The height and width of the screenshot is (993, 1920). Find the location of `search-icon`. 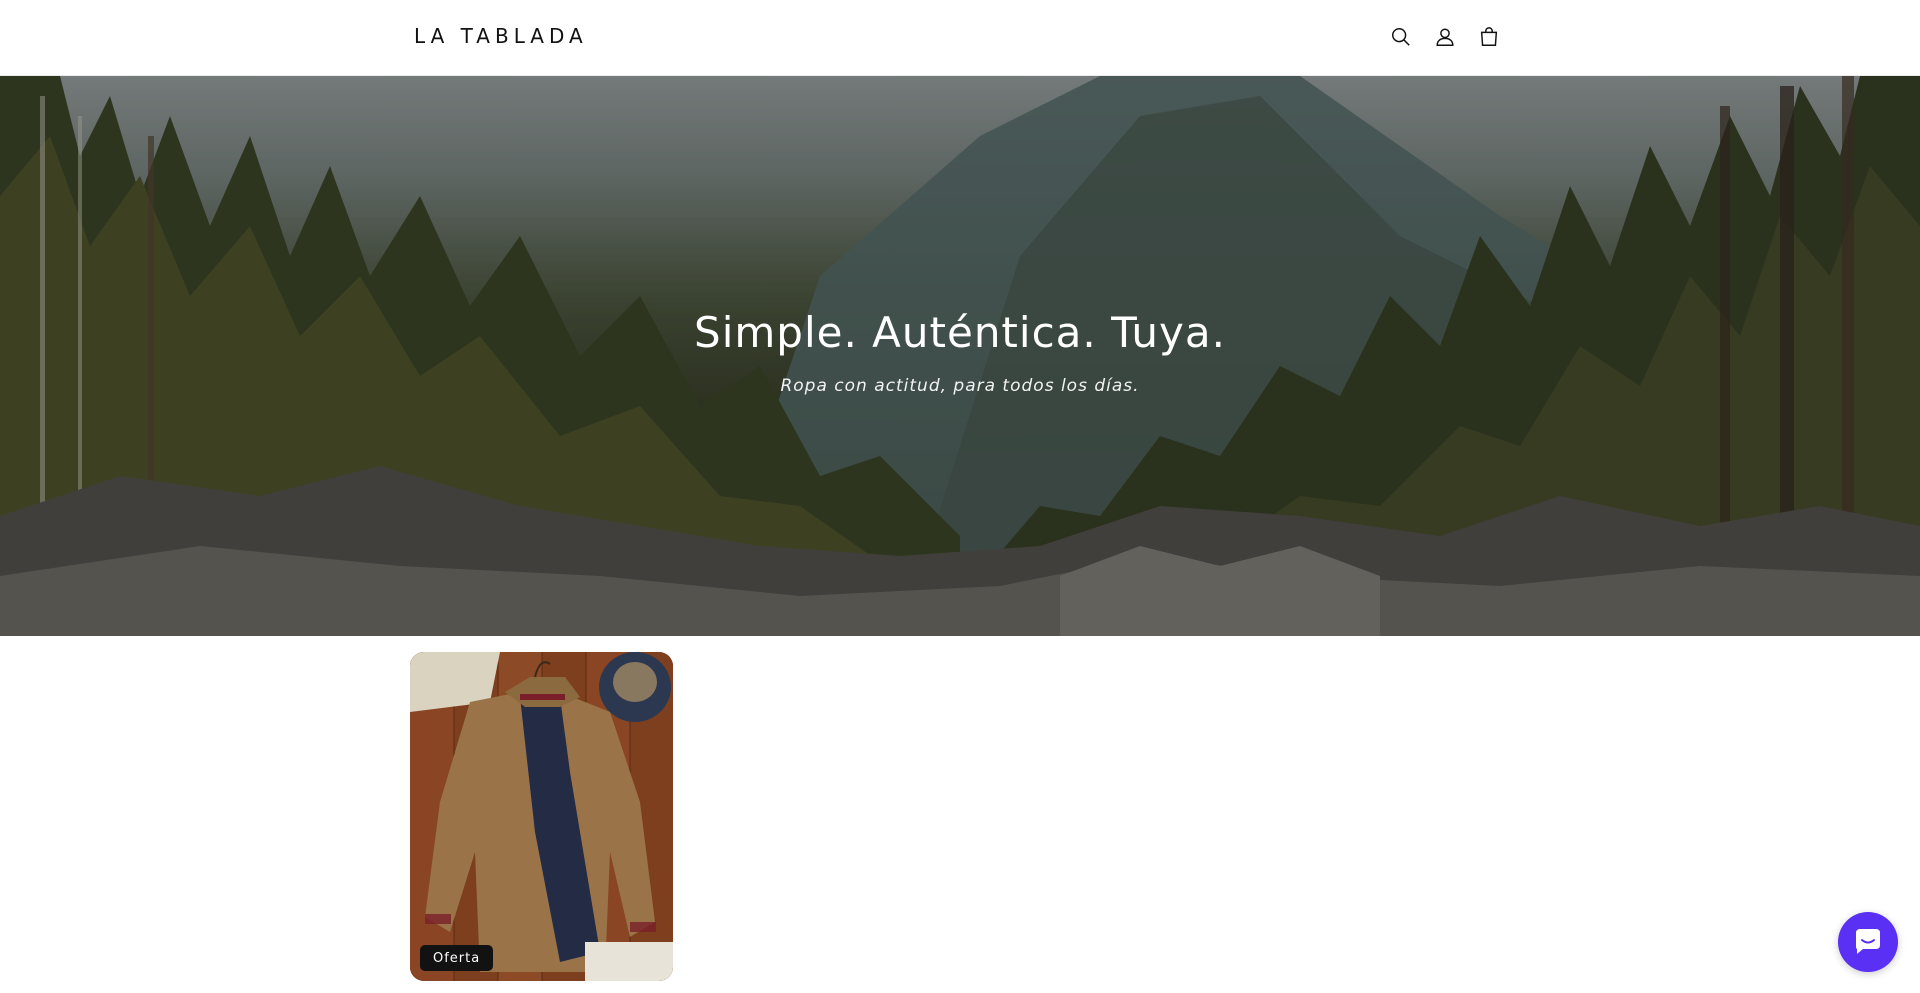

search-icon is located at coordinates (1401, 37).